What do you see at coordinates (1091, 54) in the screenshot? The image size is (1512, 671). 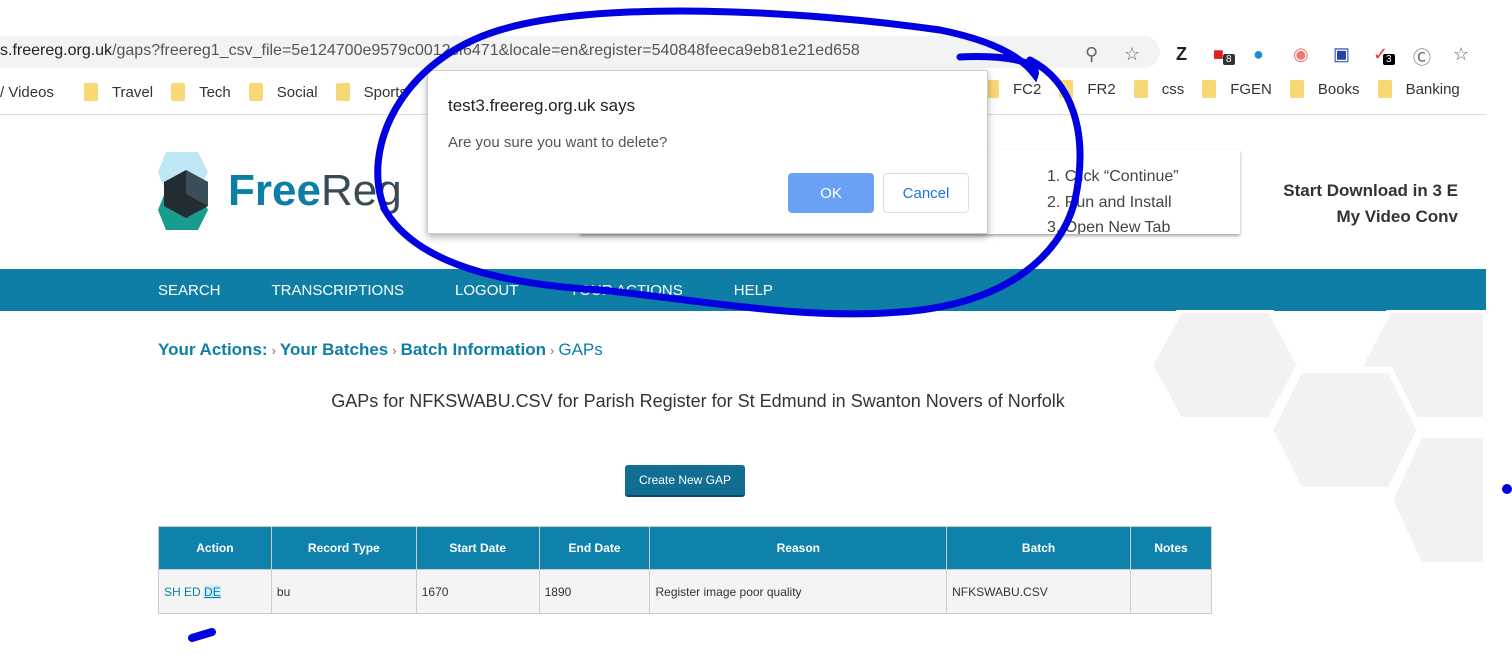 I see `search-icon: ⚲` at bounding box center [1091, 54].